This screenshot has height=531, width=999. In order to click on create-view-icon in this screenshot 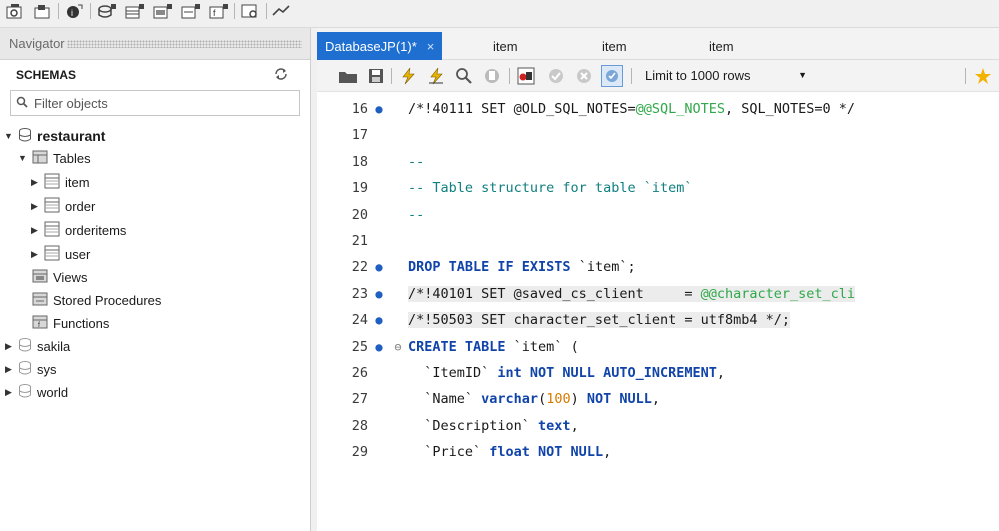, I will do `click(163, 11)`.